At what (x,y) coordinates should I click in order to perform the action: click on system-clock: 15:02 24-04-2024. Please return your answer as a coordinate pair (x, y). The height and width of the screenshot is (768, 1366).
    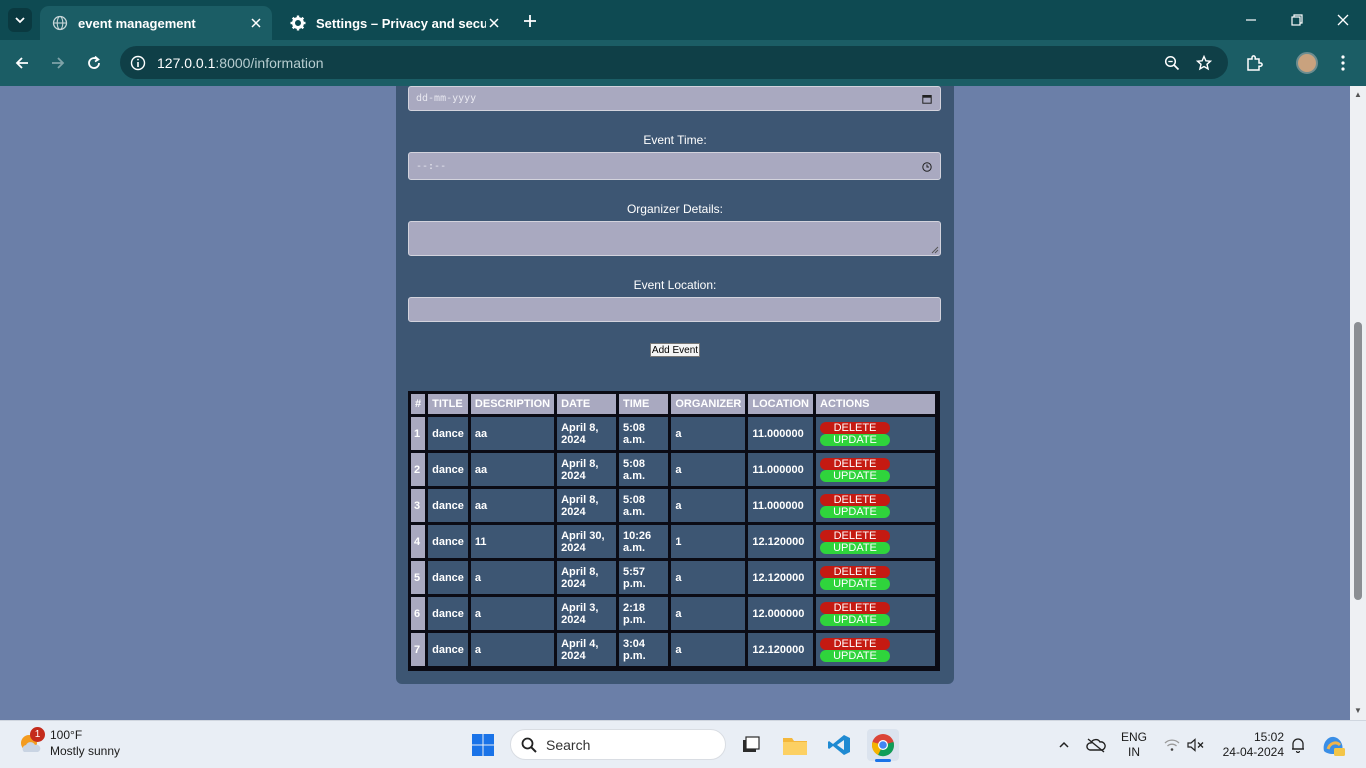
    Looking at the image, I should click on (1250, 745).